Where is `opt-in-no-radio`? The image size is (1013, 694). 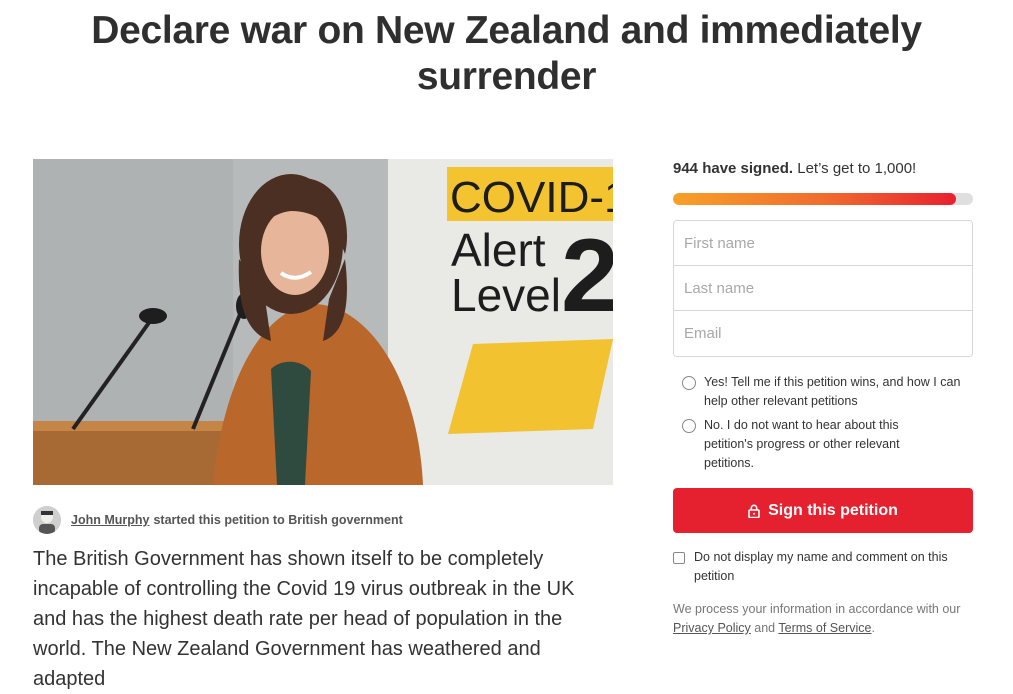 opt-in-no-radio is located at coordinates (689, 426).